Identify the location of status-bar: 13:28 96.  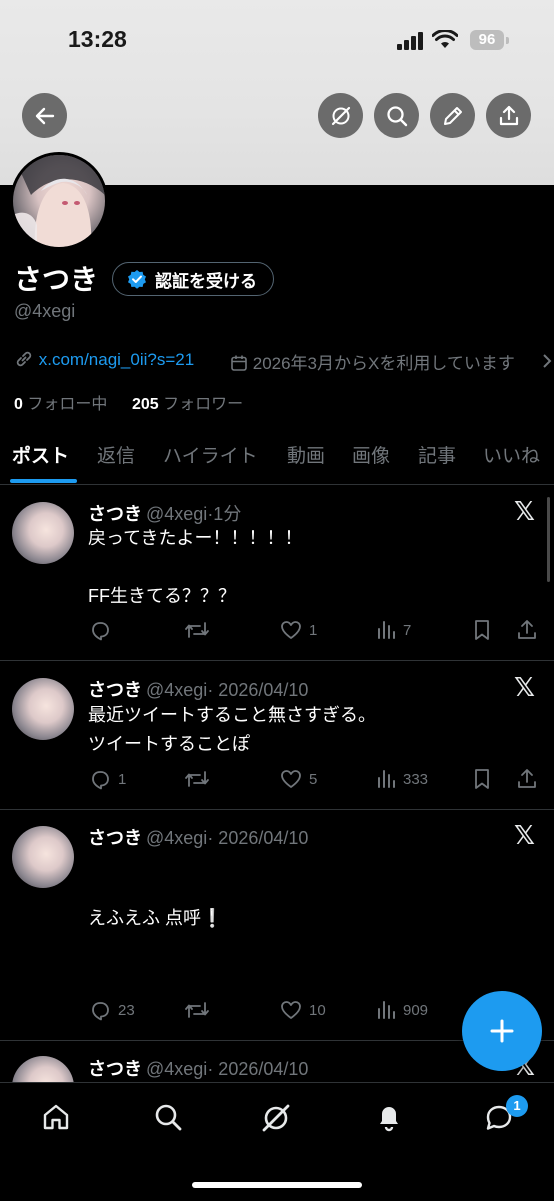
(277, 40).